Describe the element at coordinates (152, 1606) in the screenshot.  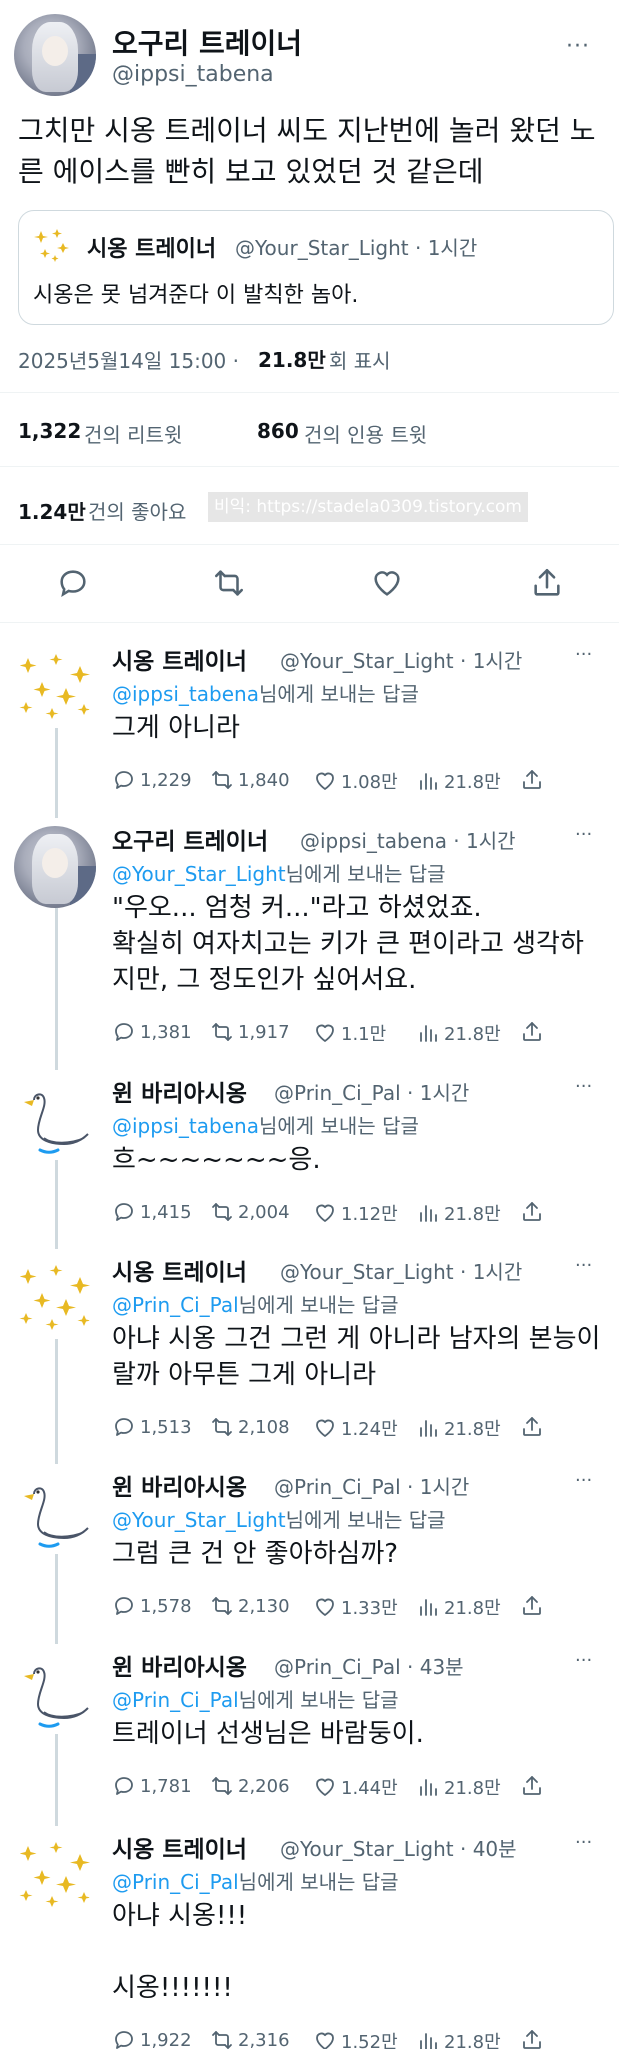
I see `reply-count-button: 1,578` at that location.